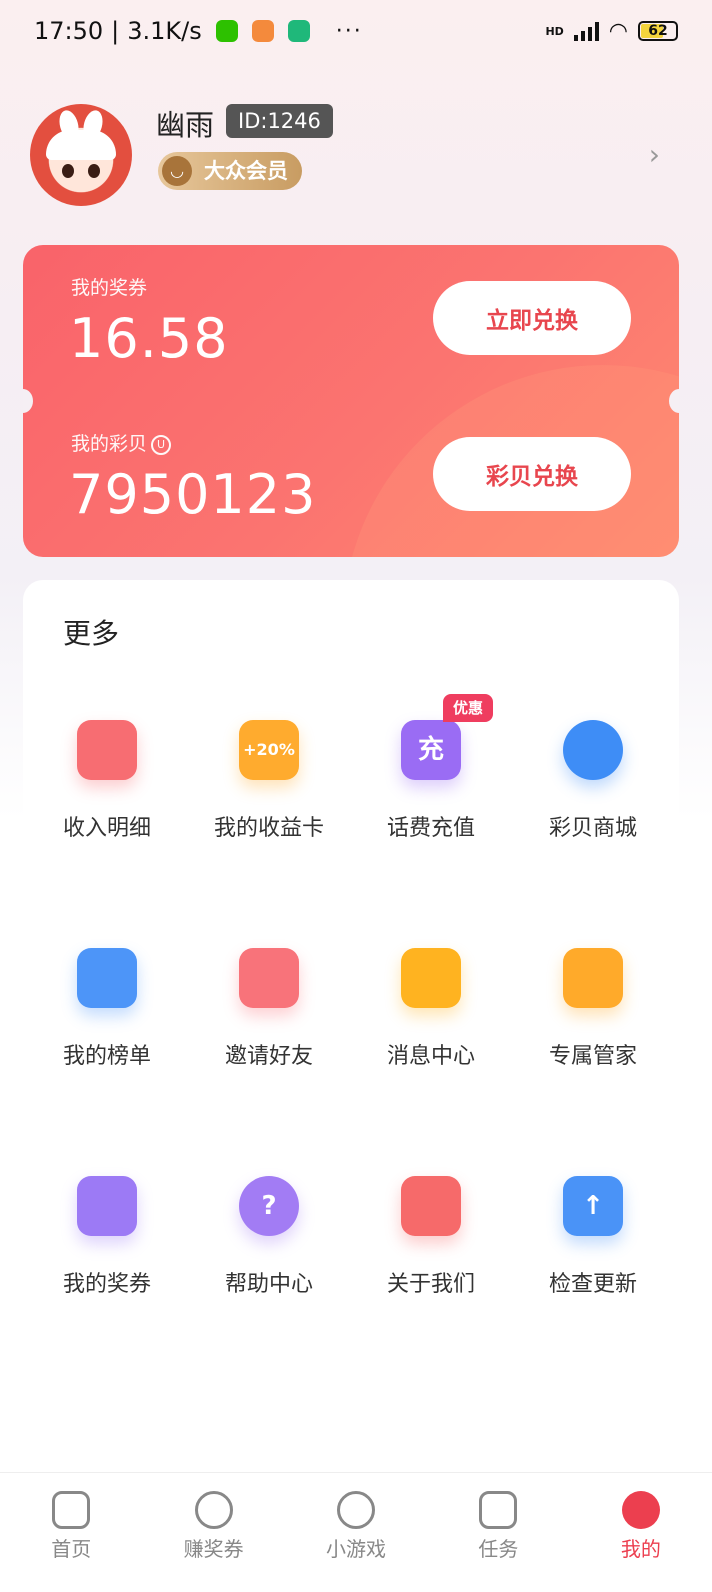  I want to click on menu-item-label: 彩贝商城, so click(592, 828).